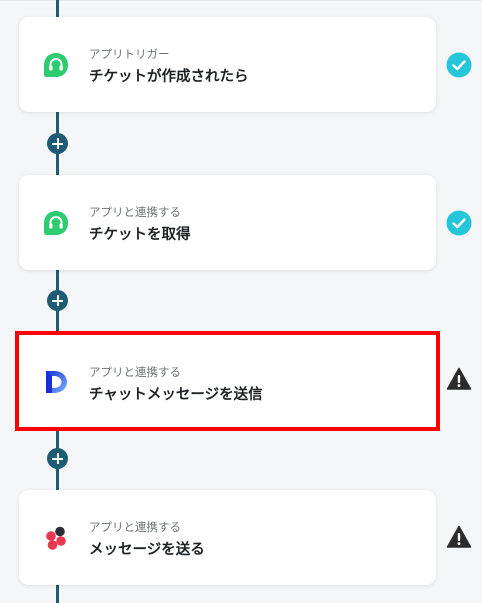 Image resolution: width=482 pixels, height=603 pixels. What do you see at coordinates (227, 381) in the screenshot?
I see `flow-step-card-send-chat: アプリと連携する チャットメッセージを送信` at bounding box center [227, 381].